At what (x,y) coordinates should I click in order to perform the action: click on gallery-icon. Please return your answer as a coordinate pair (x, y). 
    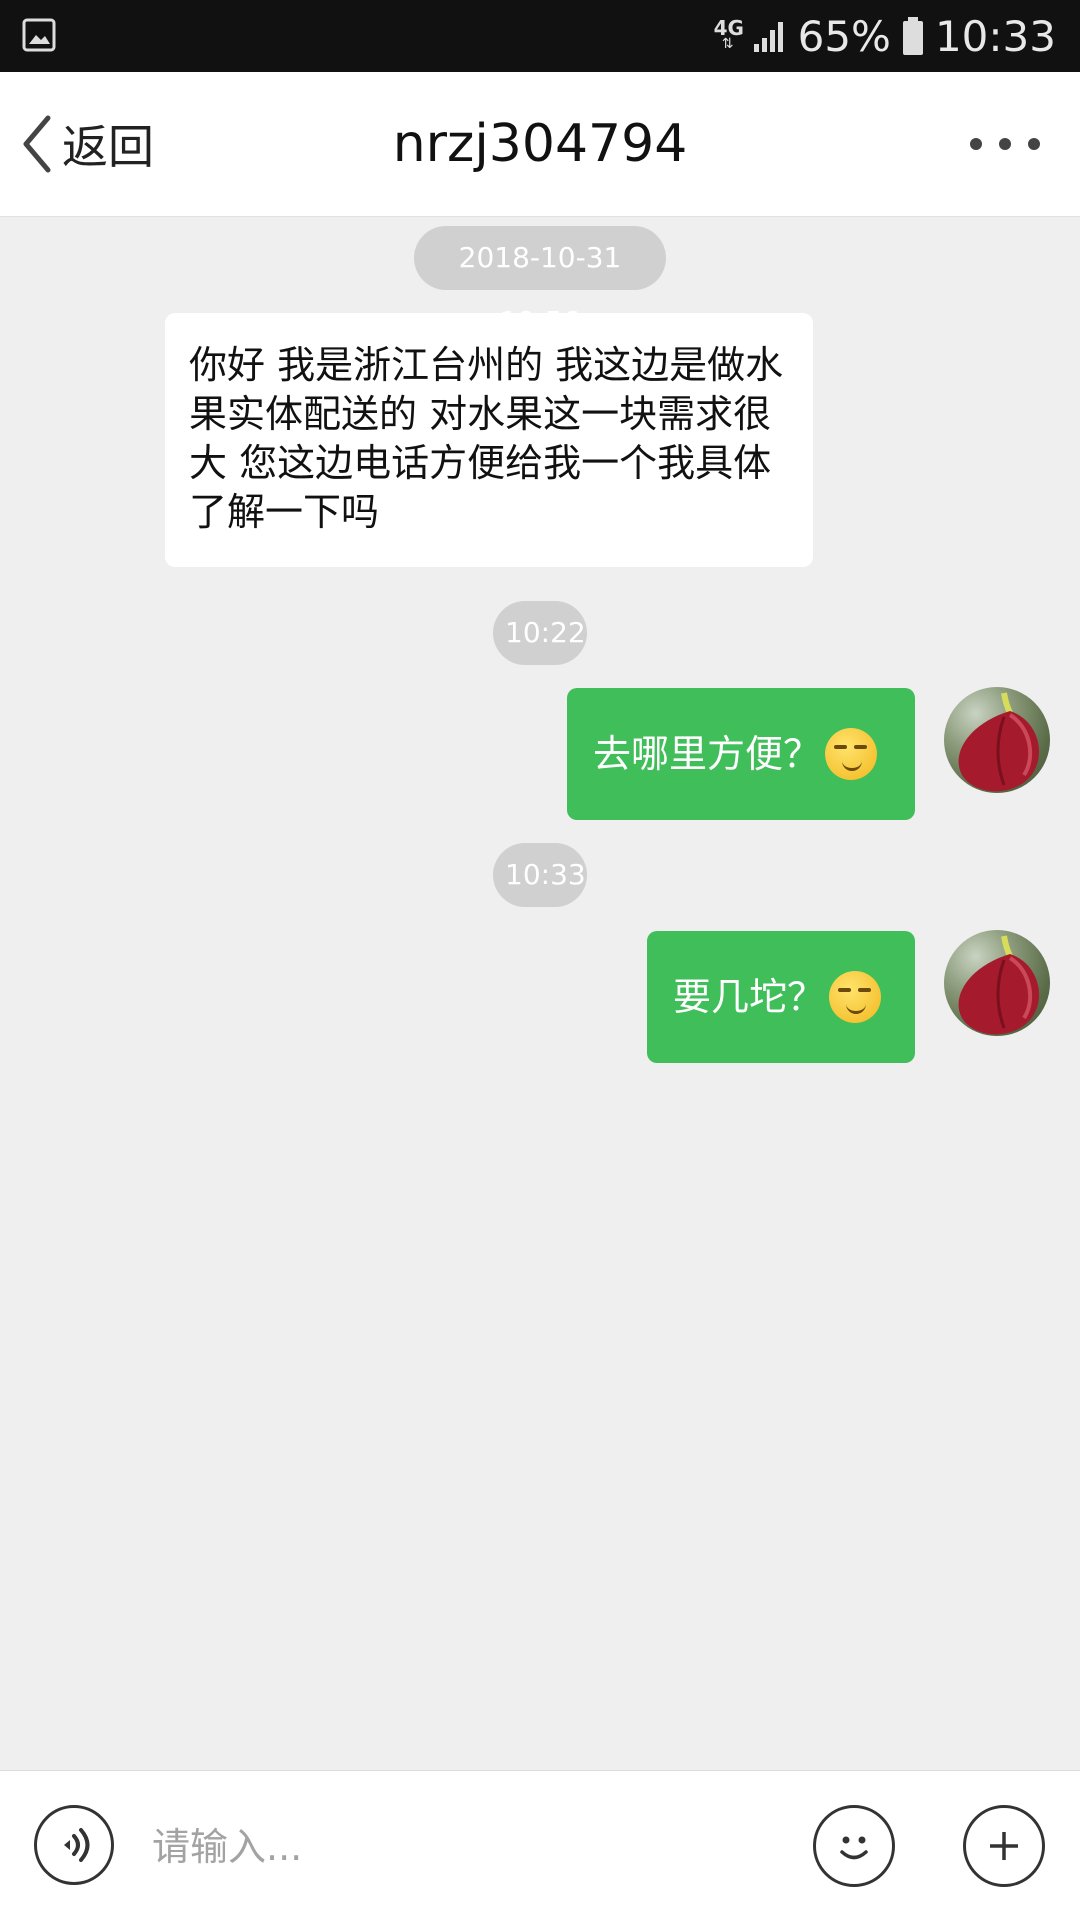
    Looking at the image, I should click on (39, 35).